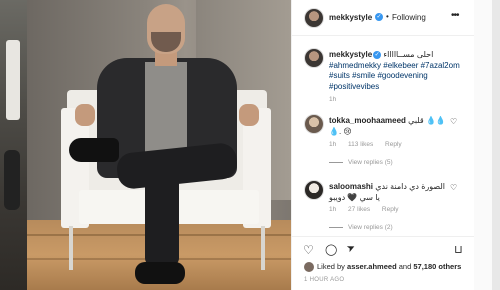  Describe the element at coordinates (359, 209) in the screenshot. I see `comment-likes-count: 27 likes` at that location.